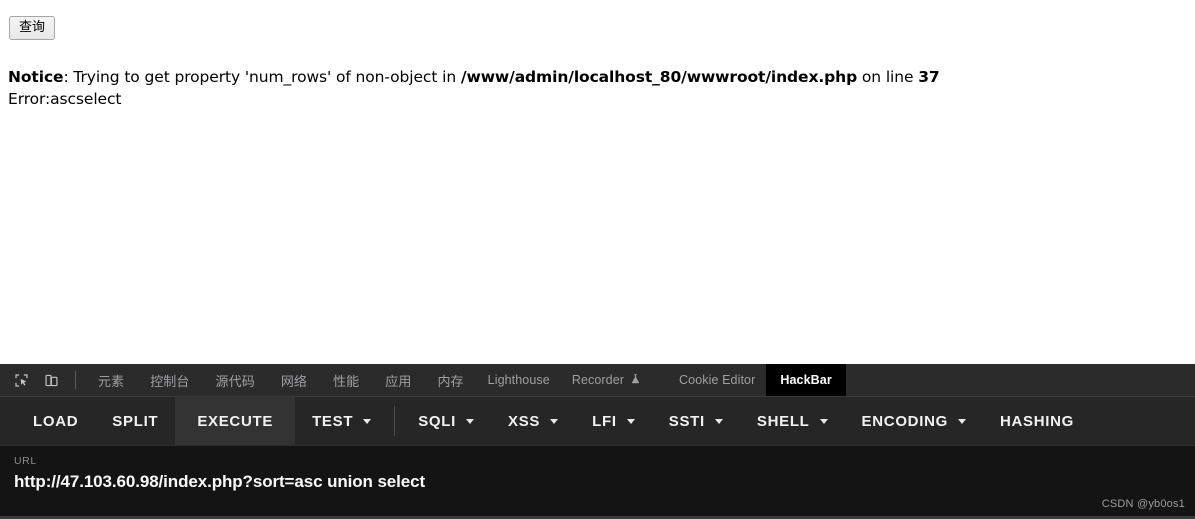 This screenshot has width=1195, height=519. I want to click on devtools-tab-label: 元素, so click(111, 382).